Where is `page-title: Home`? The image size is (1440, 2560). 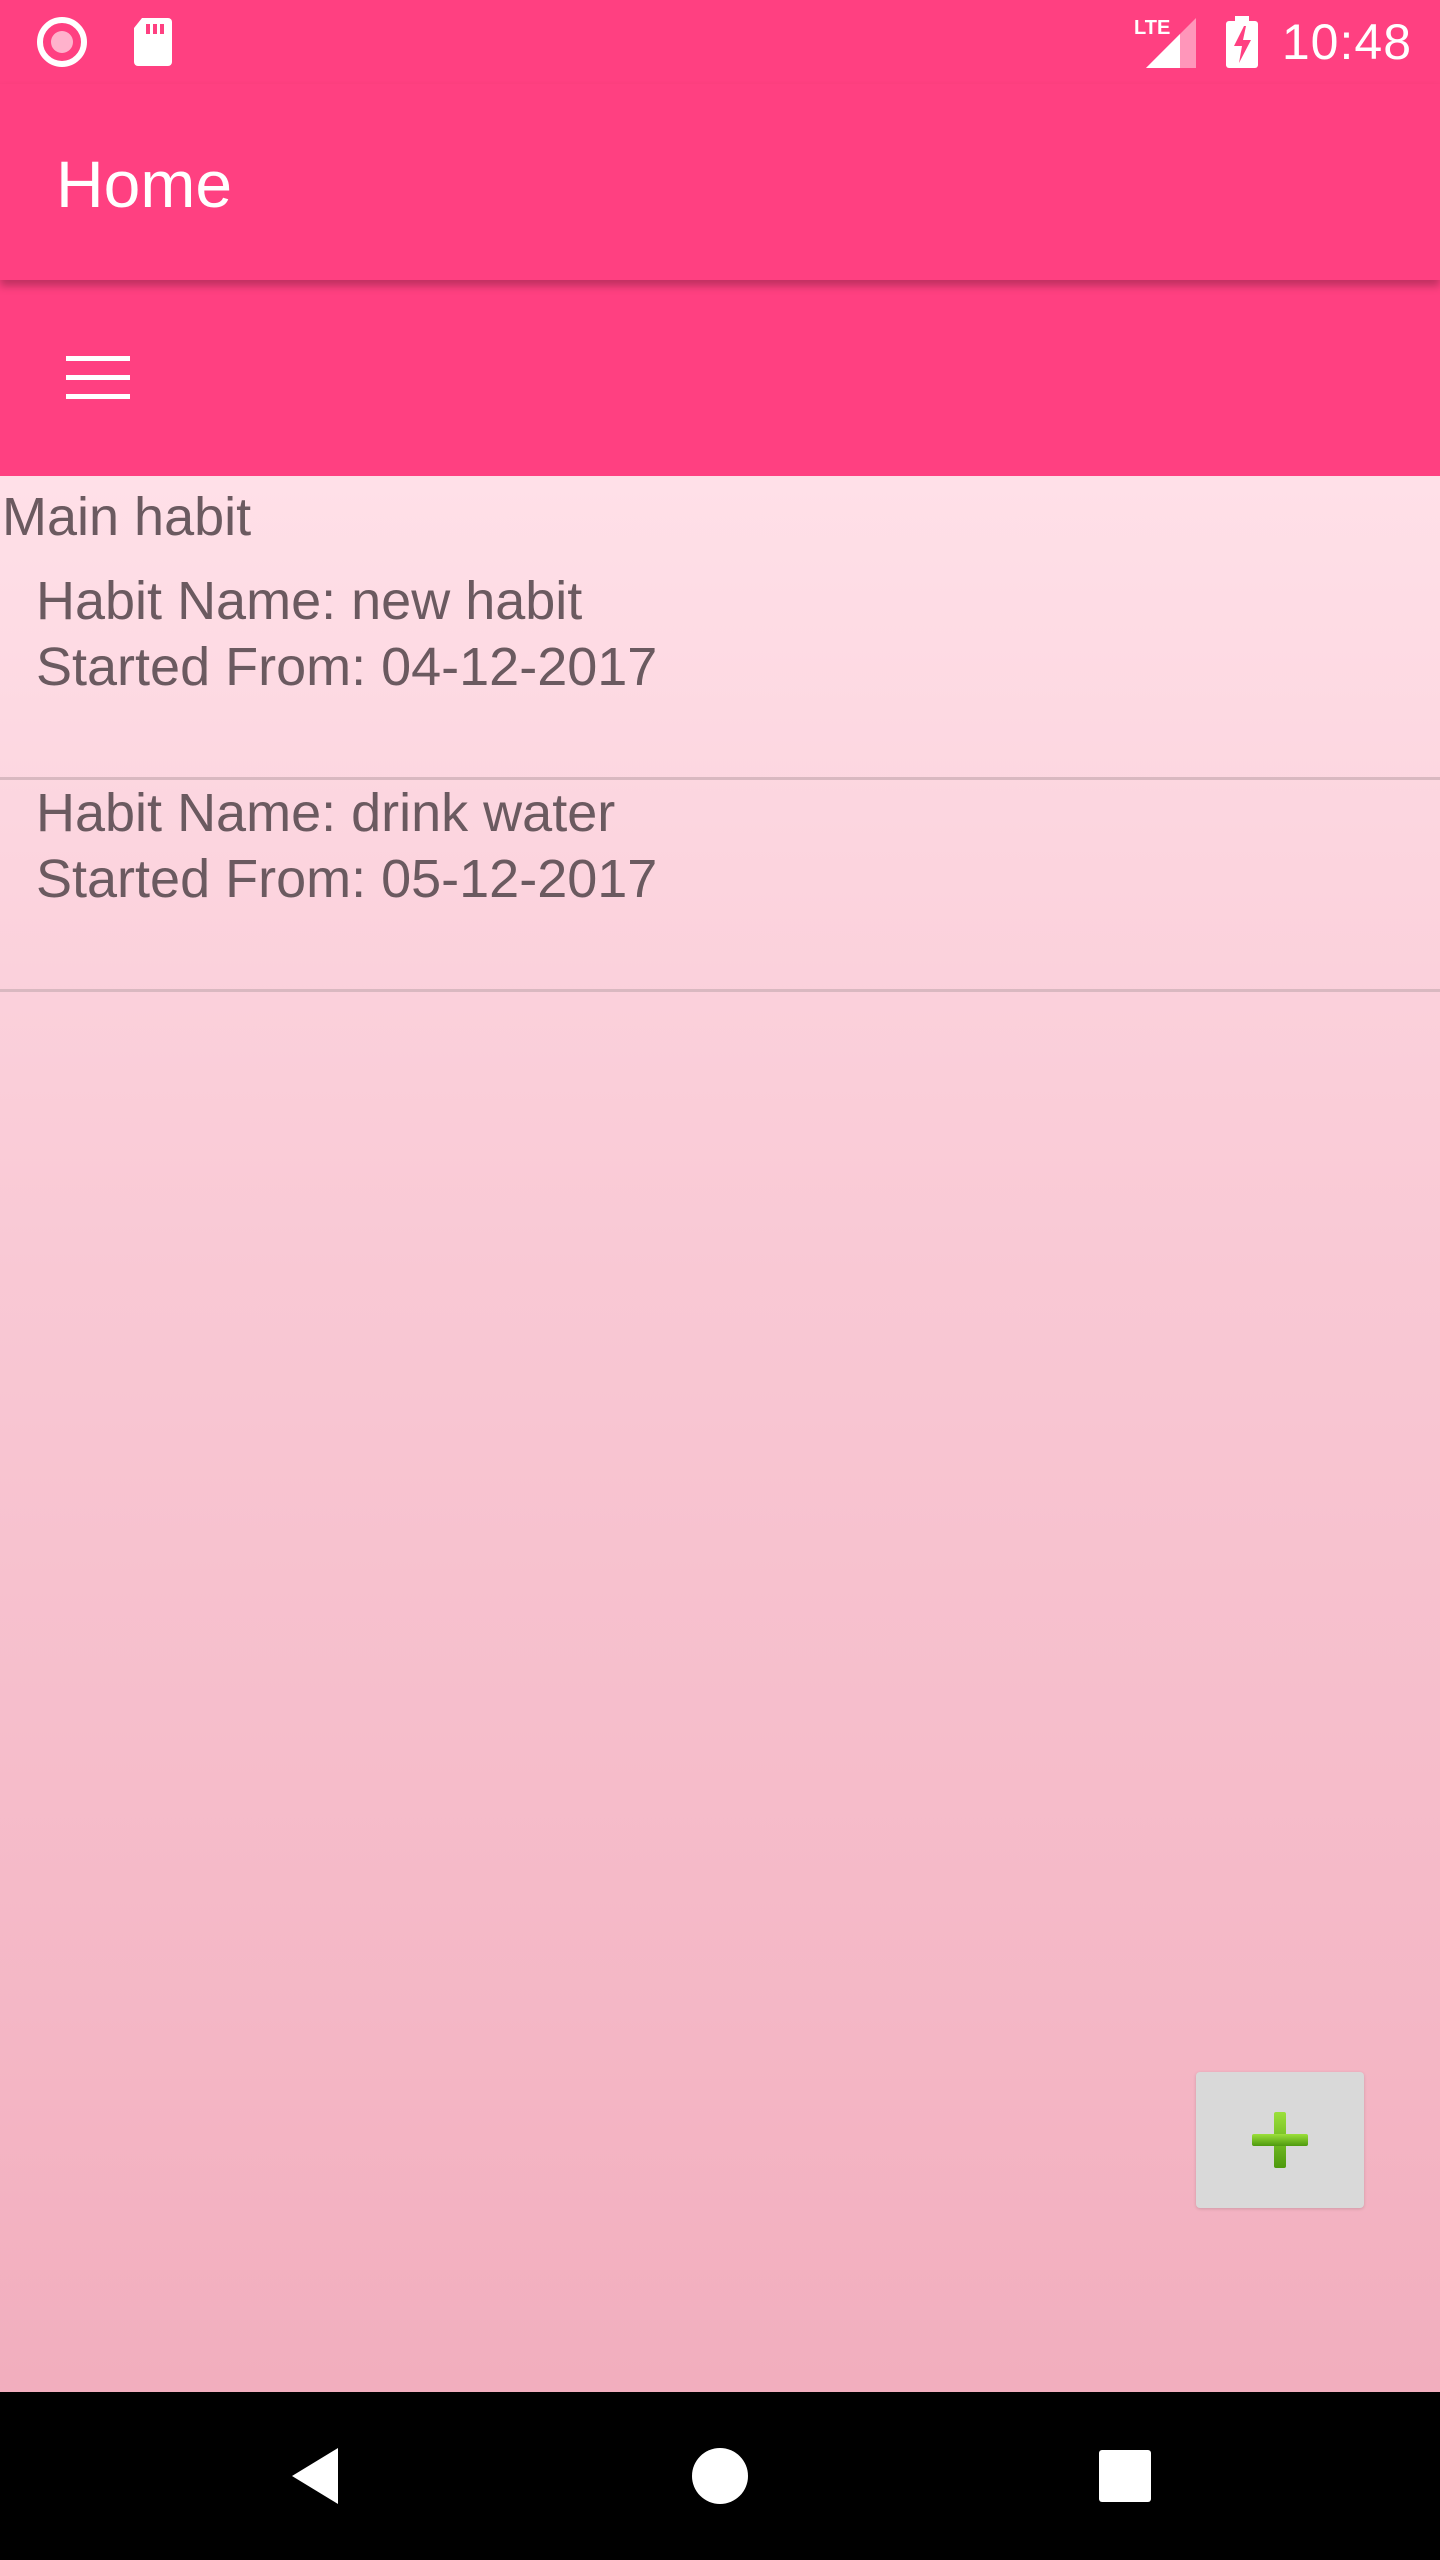 page-title: Home is located at coordinates (144, 184).